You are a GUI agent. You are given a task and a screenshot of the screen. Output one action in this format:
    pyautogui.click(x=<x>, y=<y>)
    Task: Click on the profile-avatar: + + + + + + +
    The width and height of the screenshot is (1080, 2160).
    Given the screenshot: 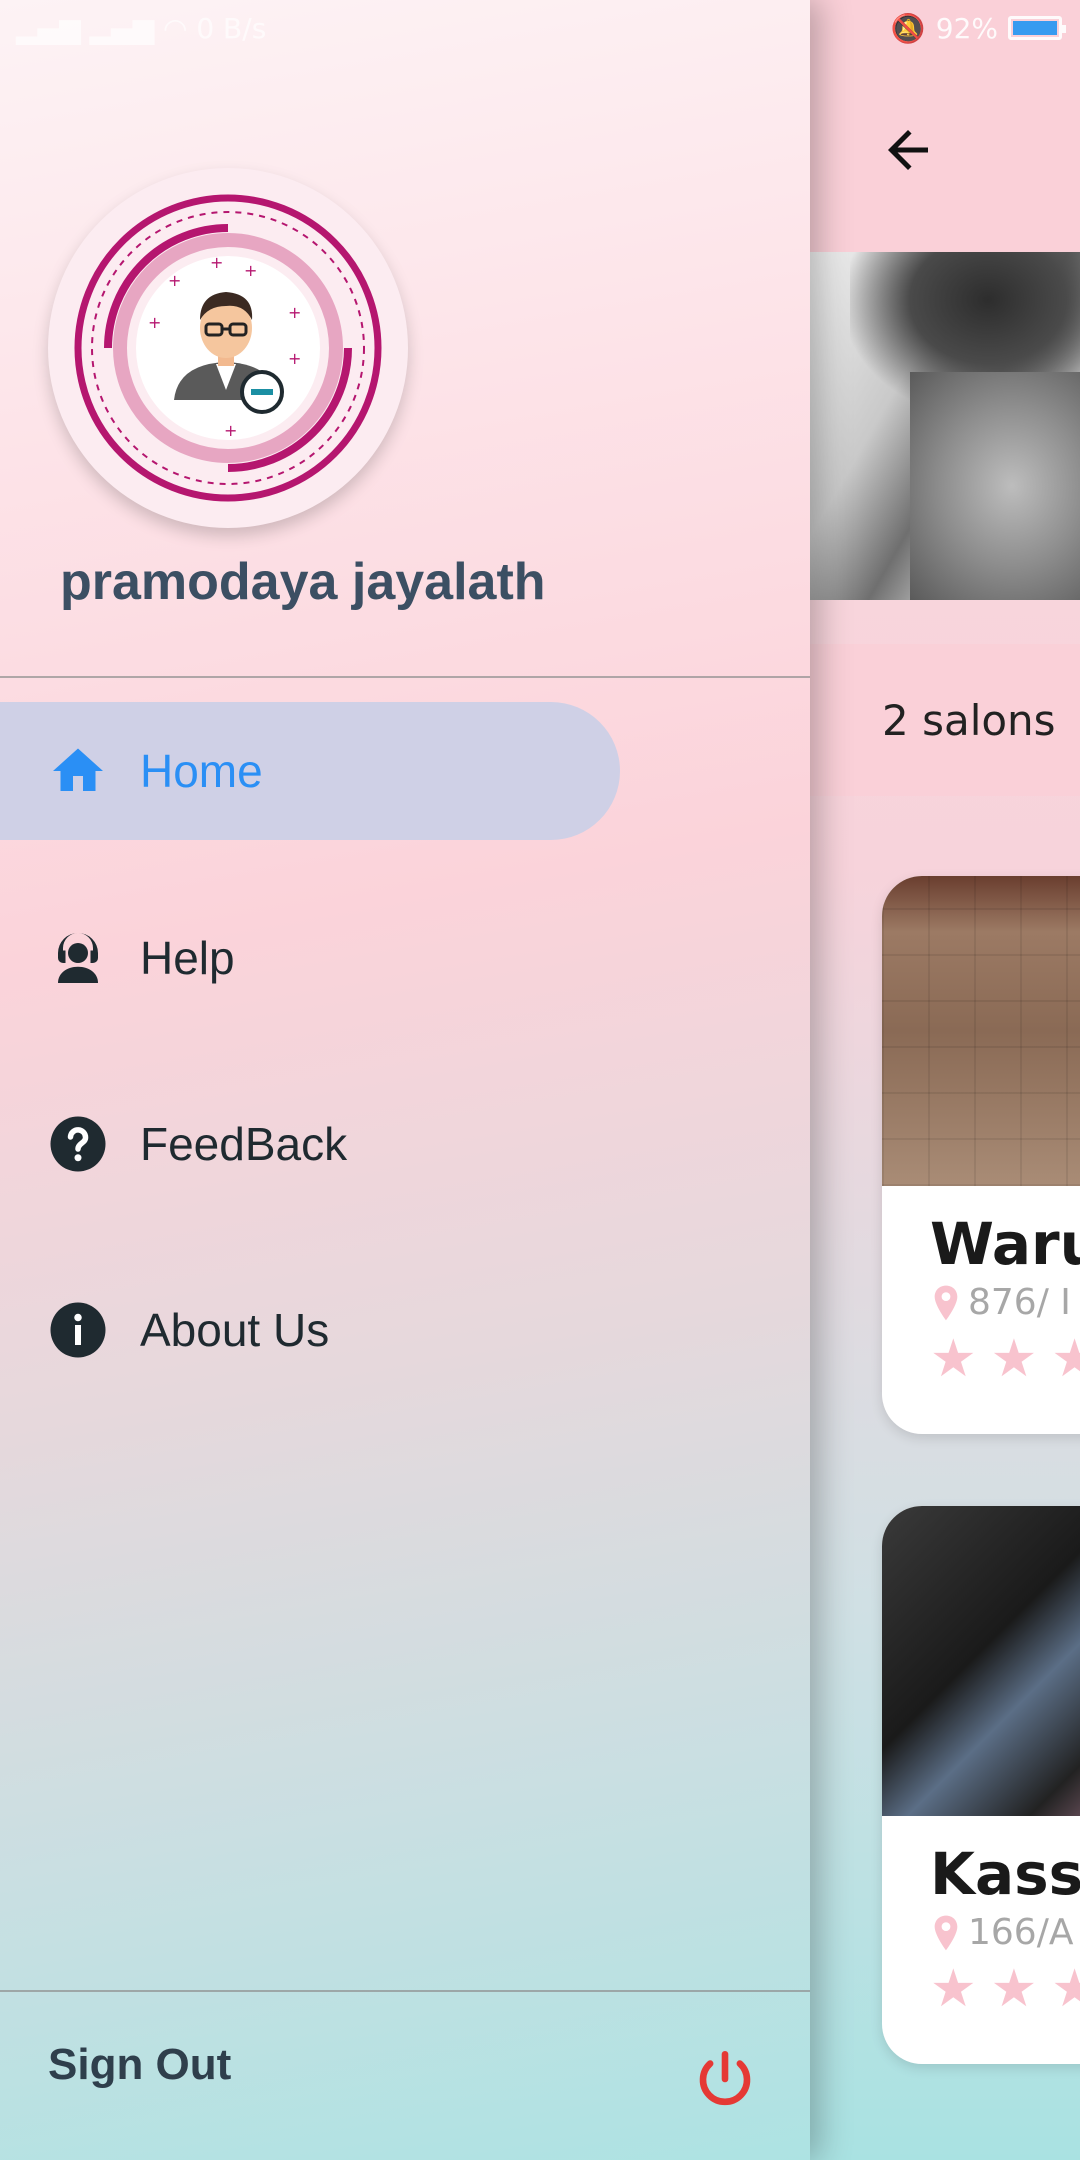 What is the action you would take?
    pyautogui.click(x=228, y=348)
    